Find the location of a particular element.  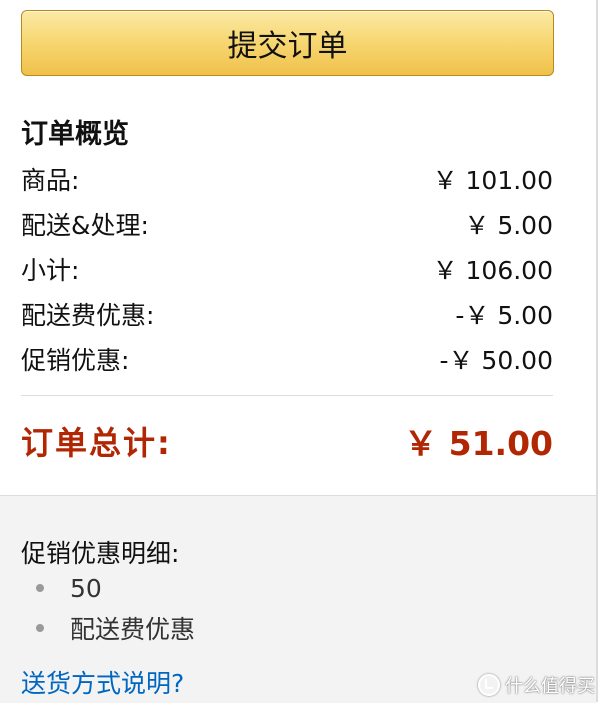

summary-row-label: 商品: is located at coordinates (50, 180).